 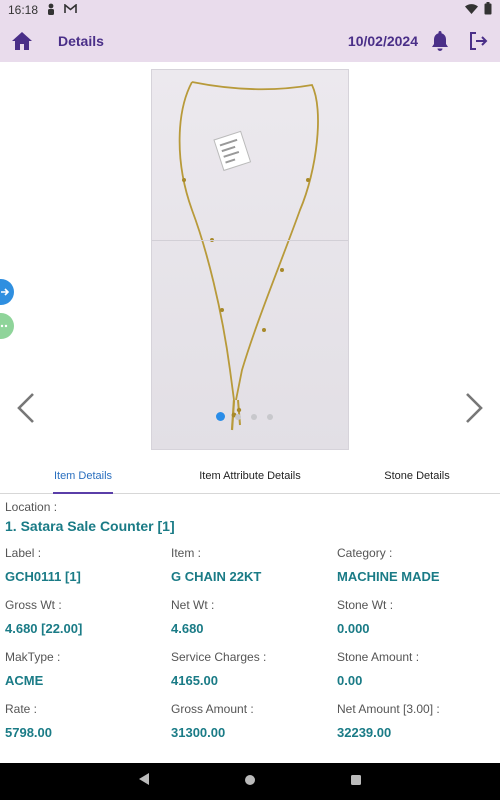 What do you see at coordinates (198, 732) in the screenshot?
I see `detail-field-value: 31300.00` at bounding box center [198, 732].